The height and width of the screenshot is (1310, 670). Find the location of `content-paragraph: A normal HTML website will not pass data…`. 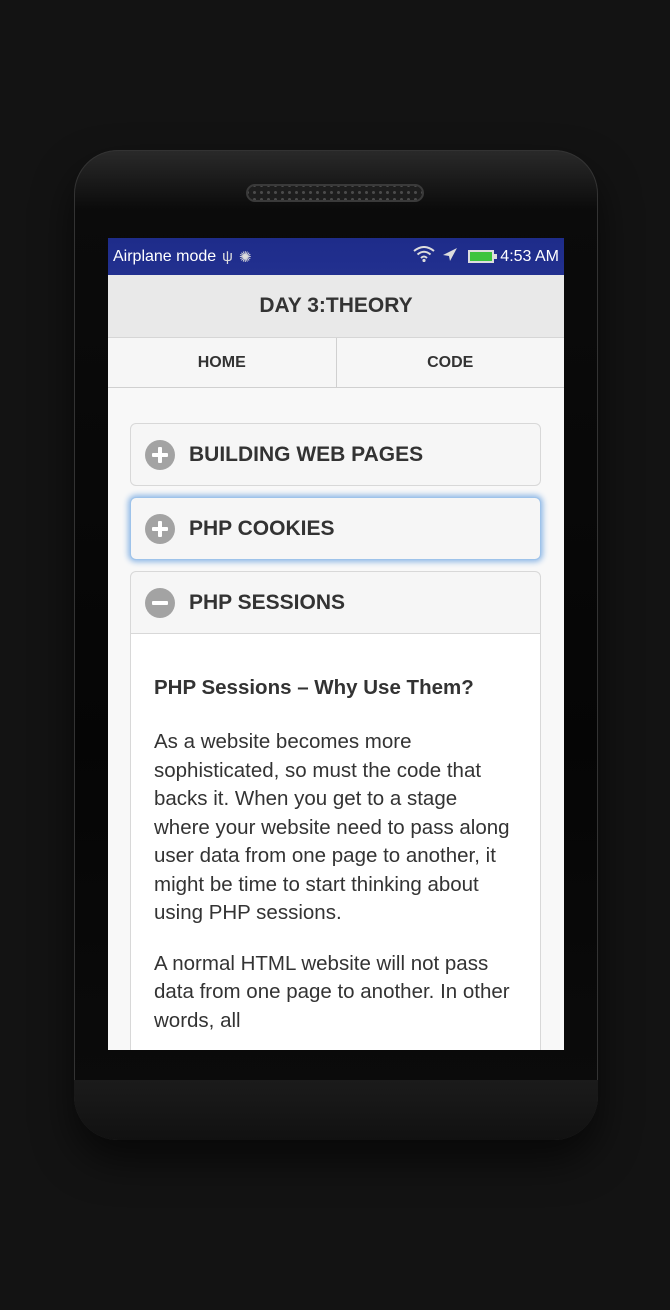

content-paragraph: A normal HTML website will not pass data… is located at coordinates (332, 991).